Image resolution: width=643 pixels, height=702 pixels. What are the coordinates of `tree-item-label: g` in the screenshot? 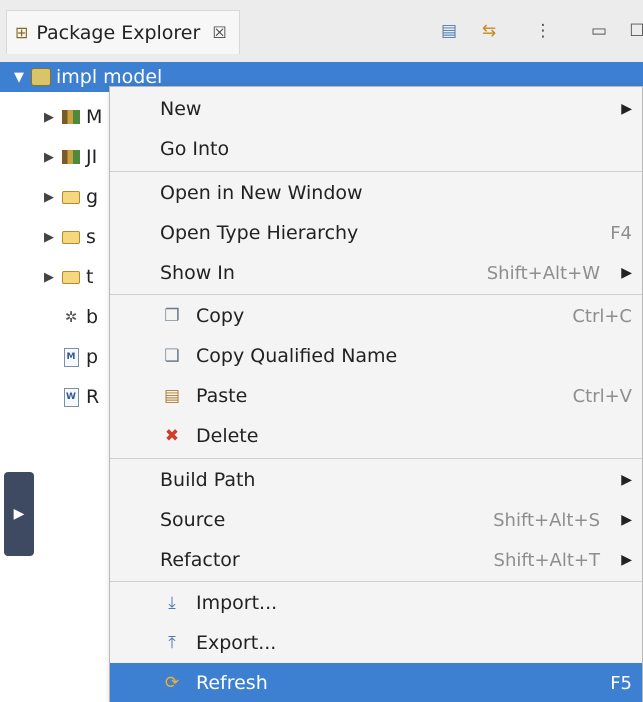 It's located at (92, 197).